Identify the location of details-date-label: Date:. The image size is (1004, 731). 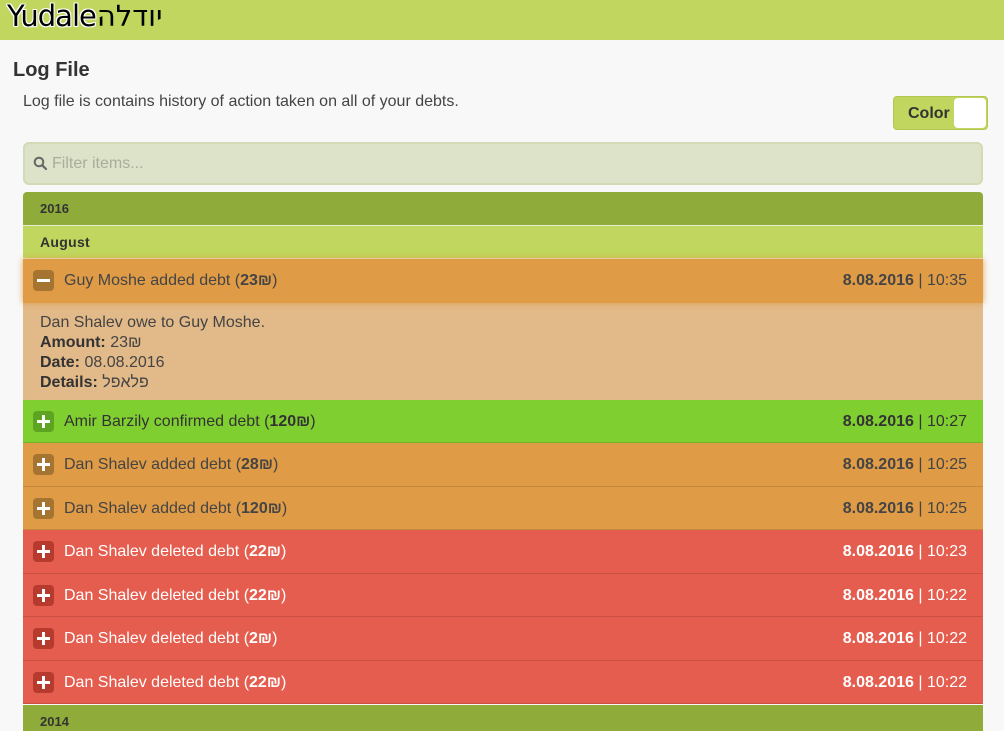
(60, 362).